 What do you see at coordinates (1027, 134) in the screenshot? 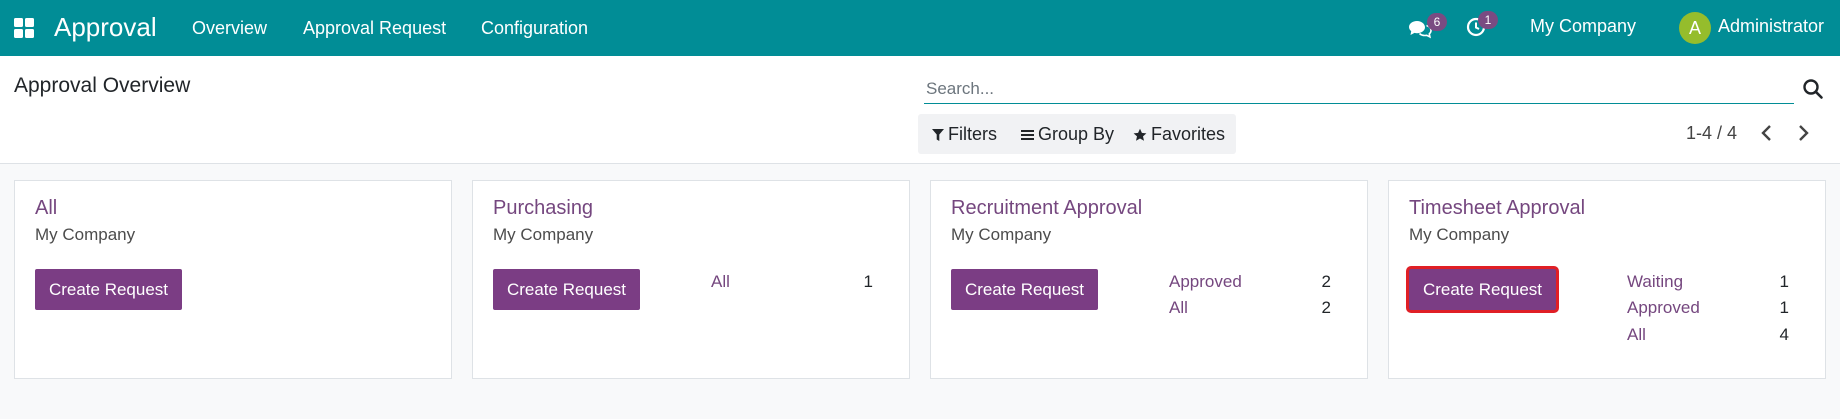
I see `list-icon` at bounding box center [1027, 134].